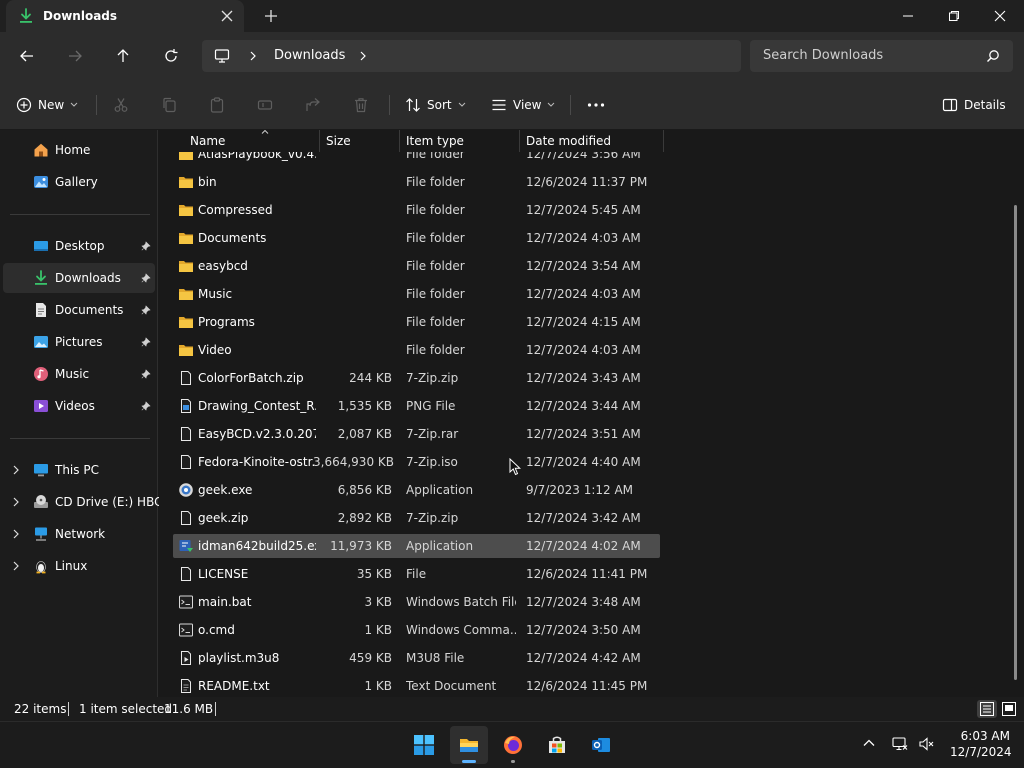 This screenshot has width=1024, height=768. Describe the element at coordinates (41, 534) in the screenshot. I see `network-icon` at that location.